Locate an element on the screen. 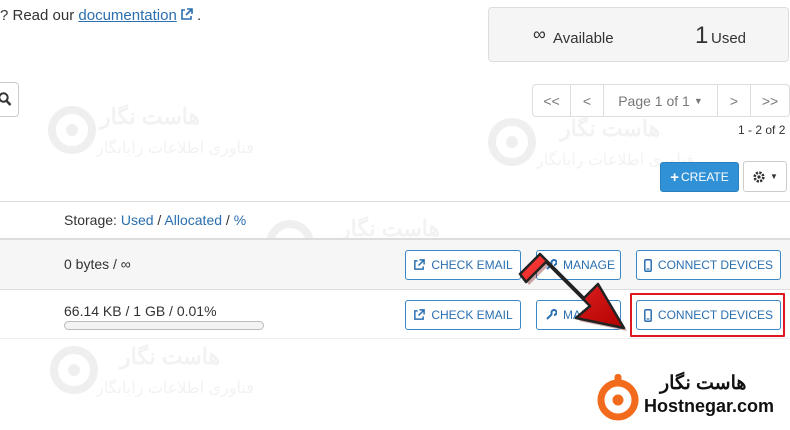 The width and height of the screenshot is (790, 430). storage-usage: 0 bytes / ∞ is located at coordinates (97, 264).